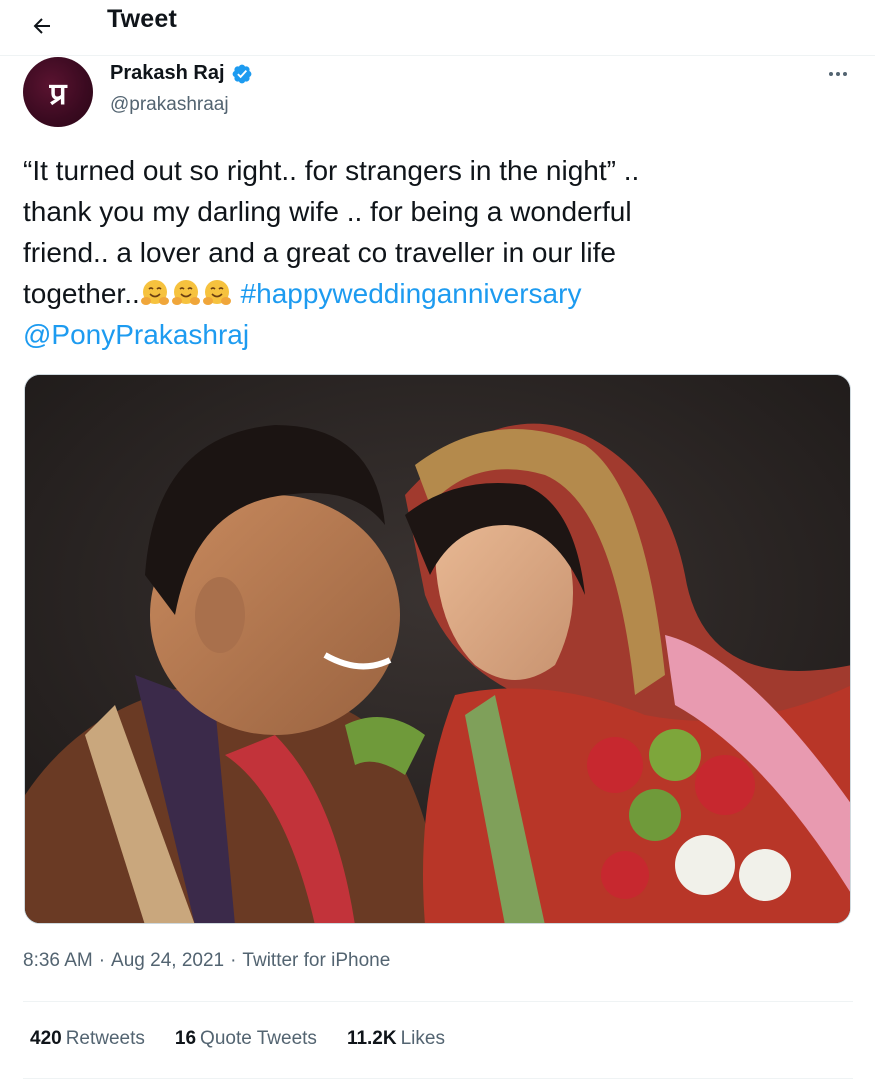 This screenshot has width=875, height=1083. I want to click on tweet-meta: 8:36 AM · Aug 24, 2021 · Twitter for iPhone, so click(207, 960).